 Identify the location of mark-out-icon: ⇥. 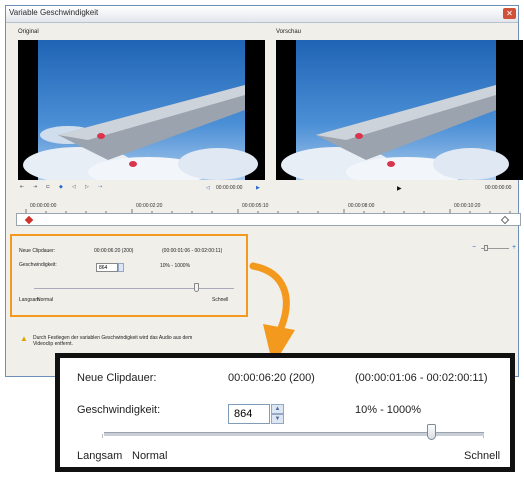
(35, 187).